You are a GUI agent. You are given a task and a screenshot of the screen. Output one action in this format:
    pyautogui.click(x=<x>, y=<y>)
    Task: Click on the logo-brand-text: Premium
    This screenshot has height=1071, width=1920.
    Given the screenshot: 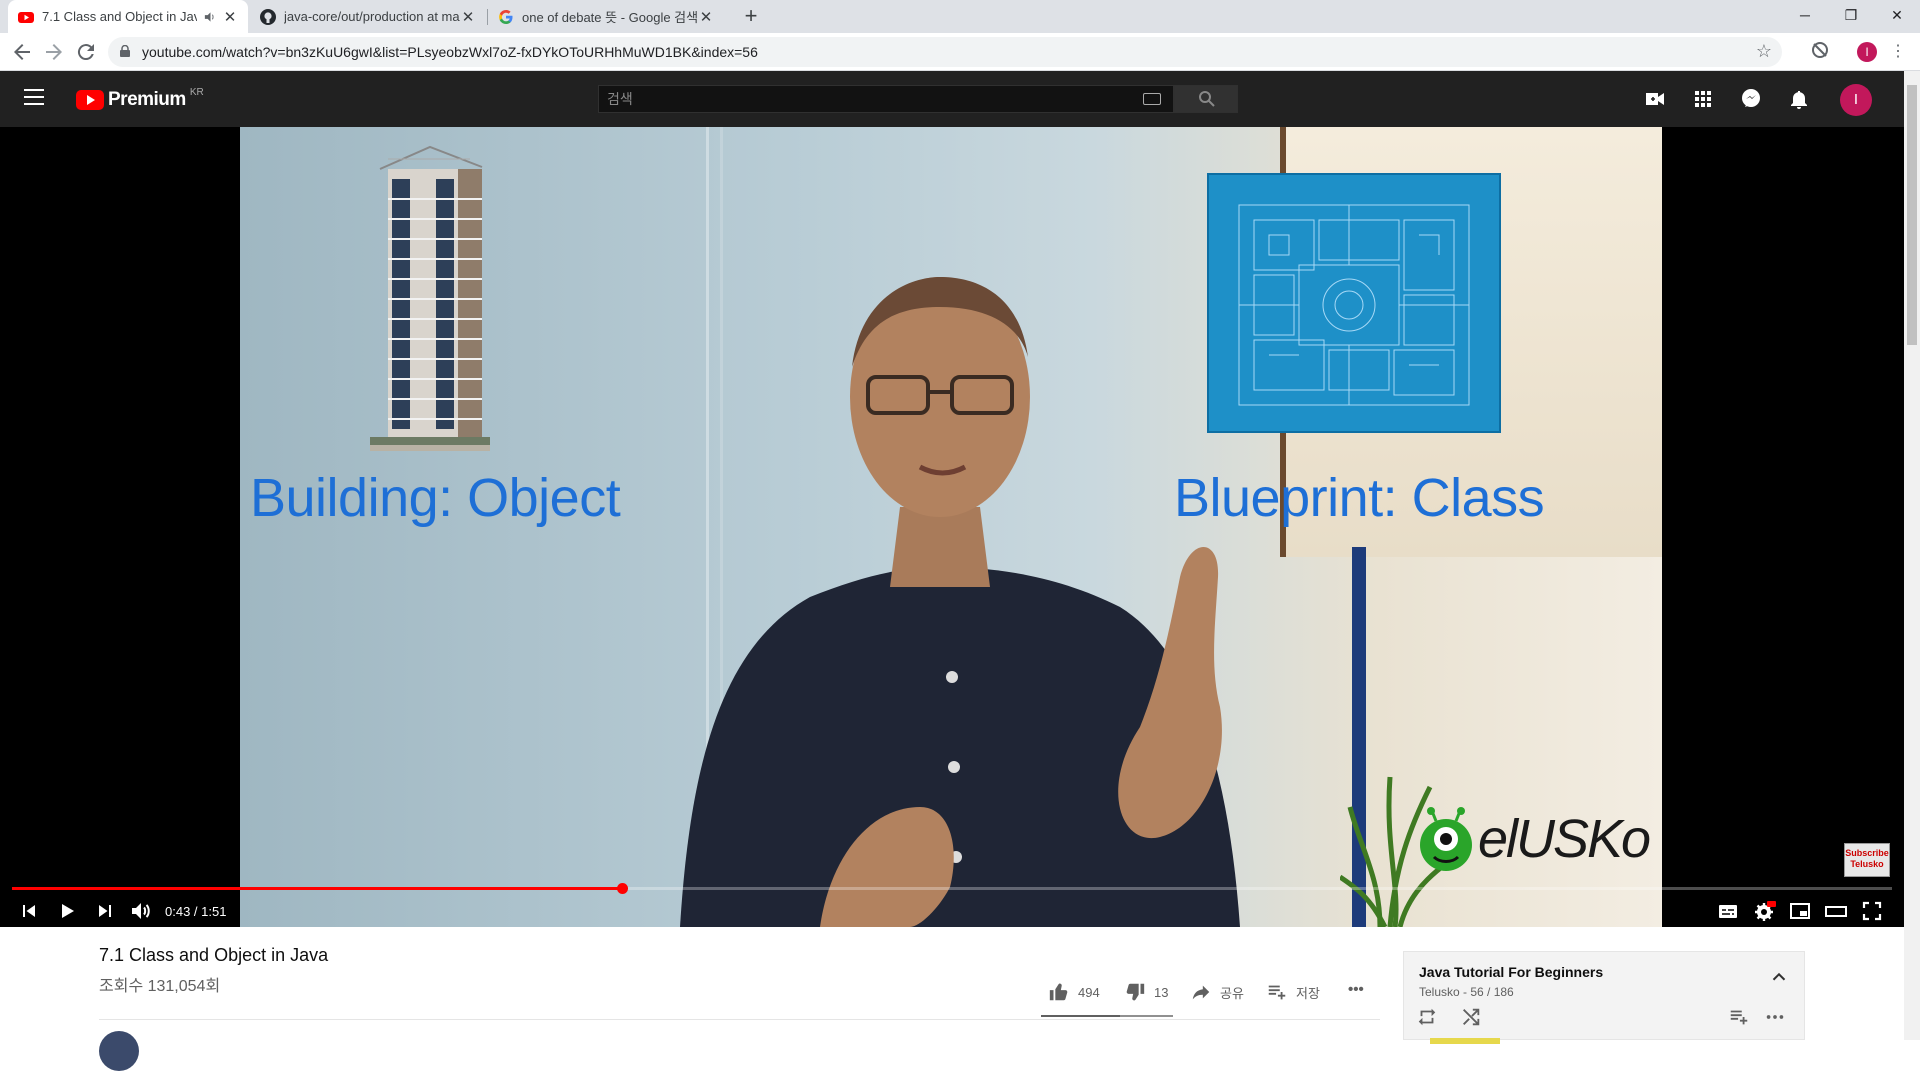 What is the action you would take?
    pyautogui.click(x=147, y=99)
    